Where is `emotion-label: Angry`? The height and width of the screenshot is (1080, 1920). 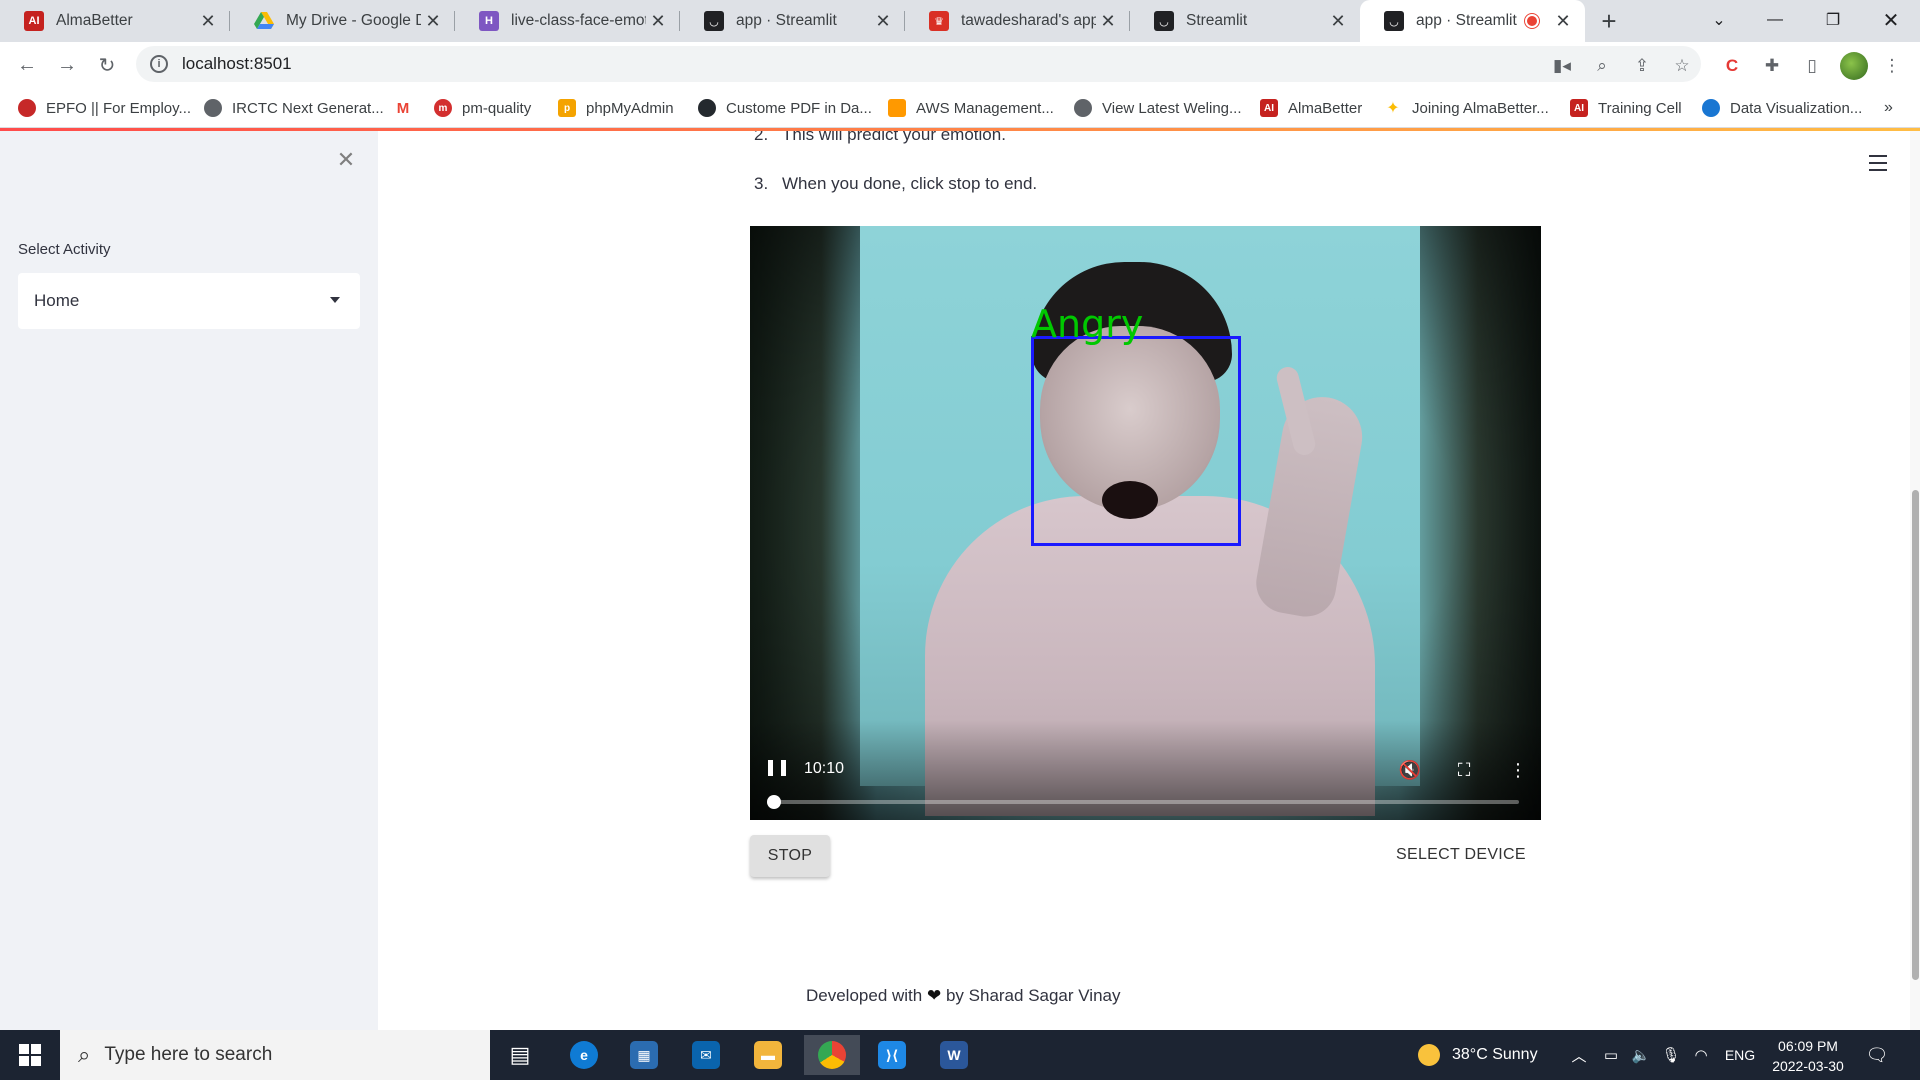 emotion-label: Angry is located at coordinates (1087, 324).